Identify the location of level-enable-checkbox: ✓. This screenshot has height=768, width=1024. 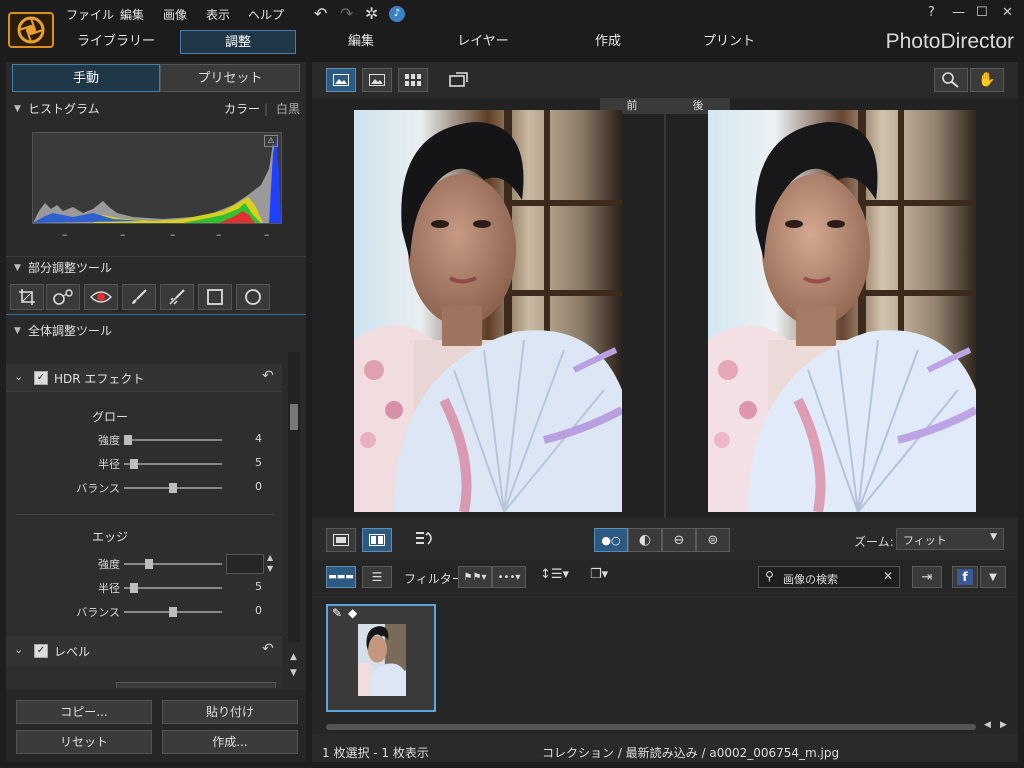
(41, 651).